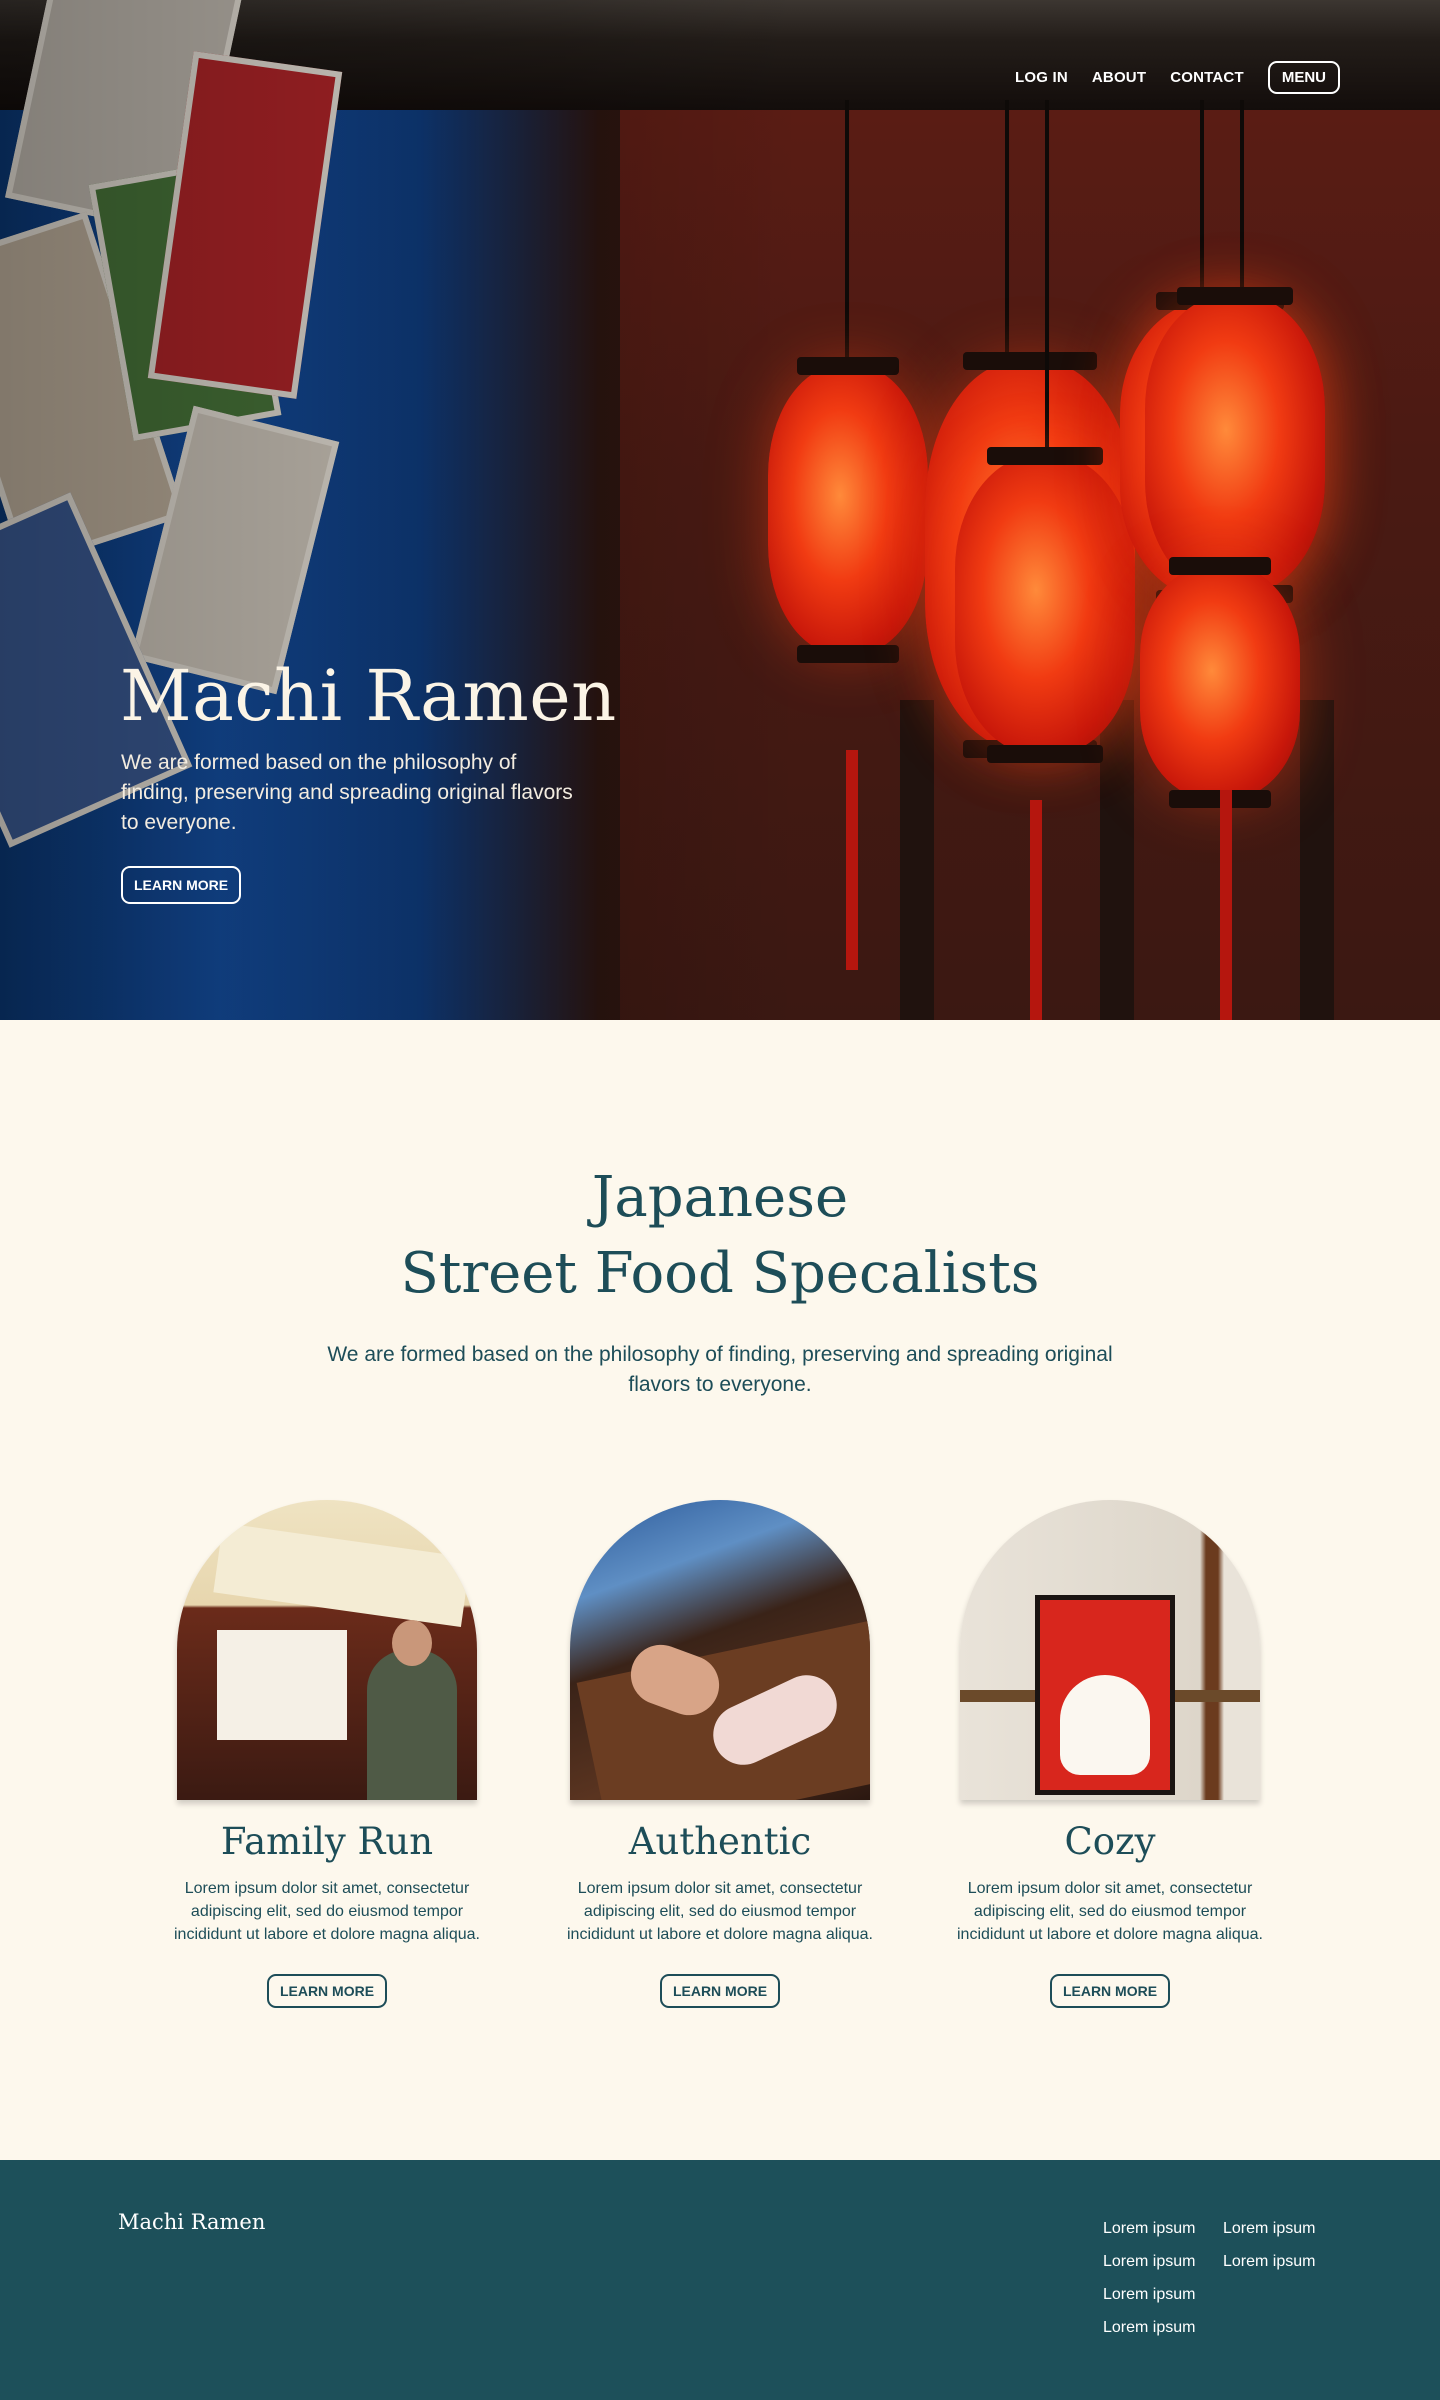  What do you see at coordinates (1207, 77) in the screenshot?
I see `nav-contact-link: CONTACT` at bounding box center [1207, 77].